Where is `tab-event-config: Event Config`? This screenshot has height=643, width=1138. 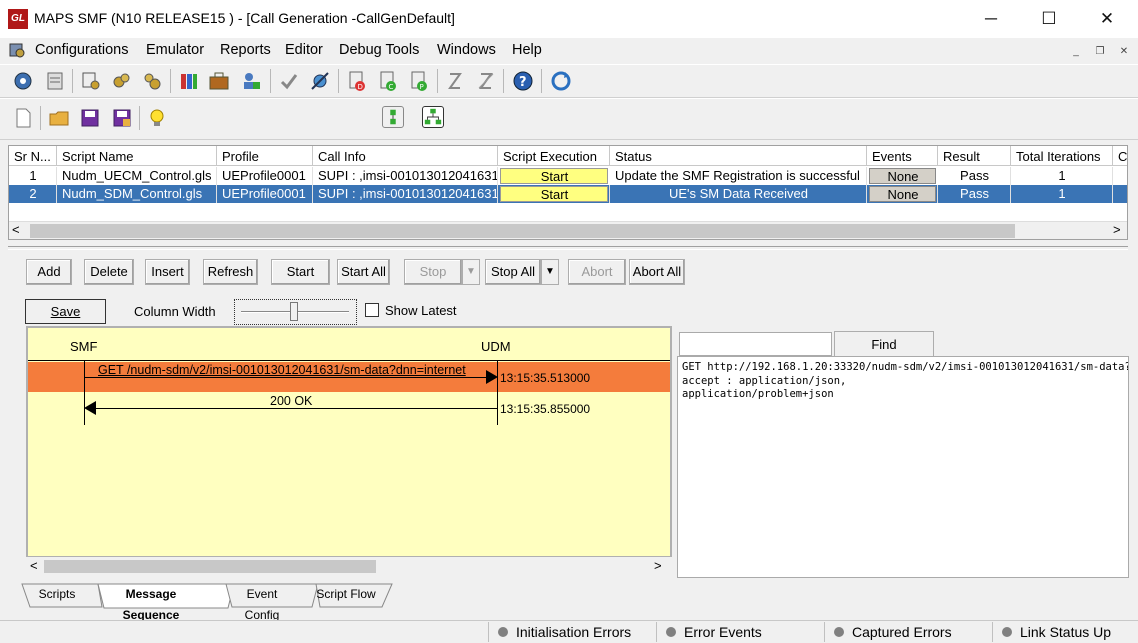
tab-event-config: Event Config is located at coordinates (262, 603).